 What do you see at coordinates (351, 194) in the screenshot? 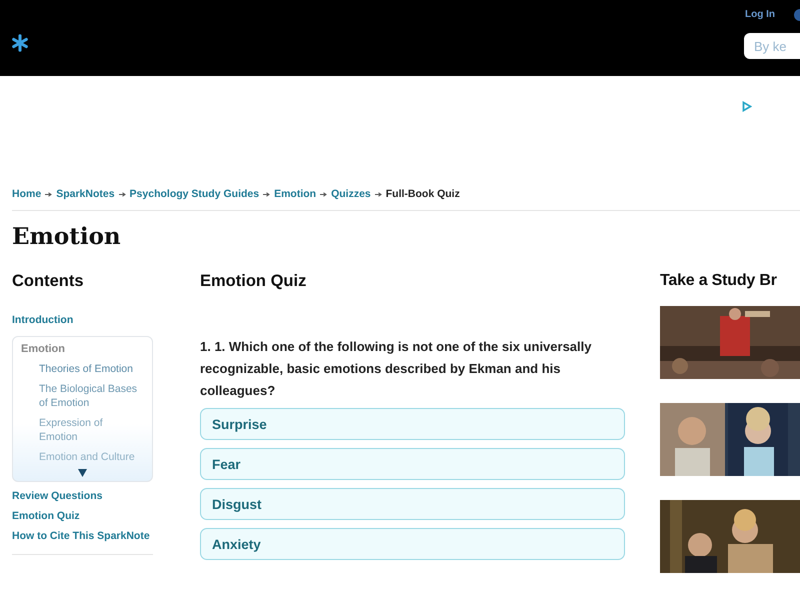
I see `breadcrumb-link: Quizzes` at bounding box center [351, 194].